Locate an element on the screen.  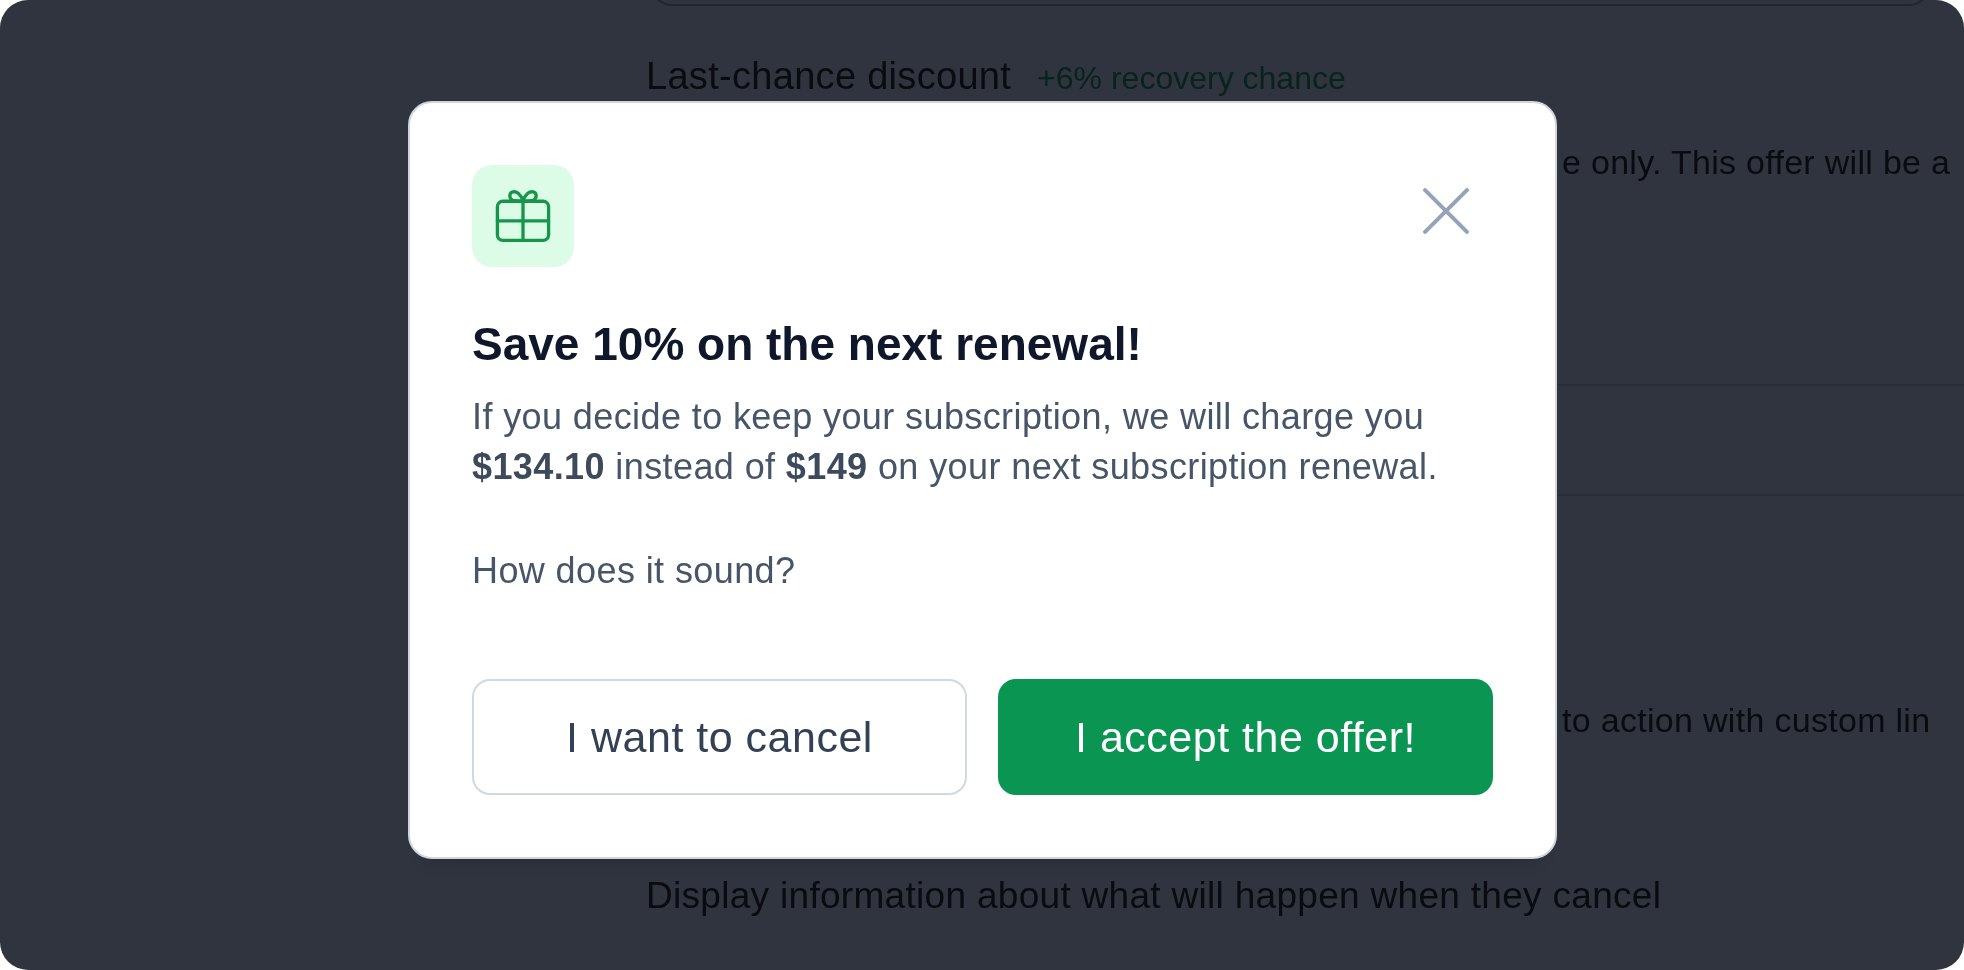
gift-icon is located at coordinates (523, 216).